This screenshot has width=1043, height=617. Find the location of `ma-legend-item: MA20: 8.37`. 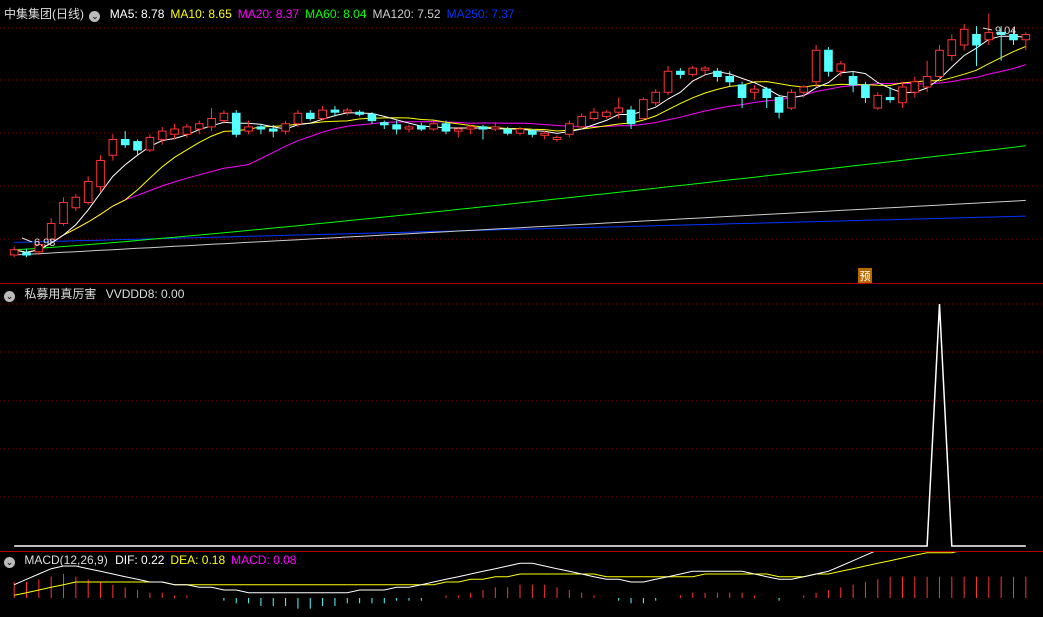

ma-legend-item: MA20: 8.37 is located at coordinates (268, 14).